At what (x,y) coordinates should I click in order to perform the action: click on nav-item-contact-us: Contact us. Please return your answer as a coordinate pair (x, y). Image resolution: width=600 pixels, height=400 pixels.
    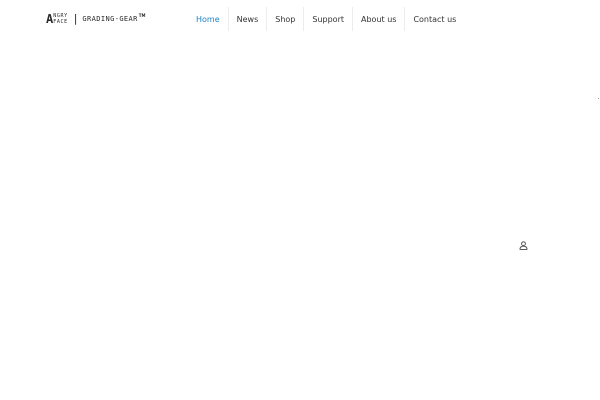
    Looking at the image, I should click on (434, 19).